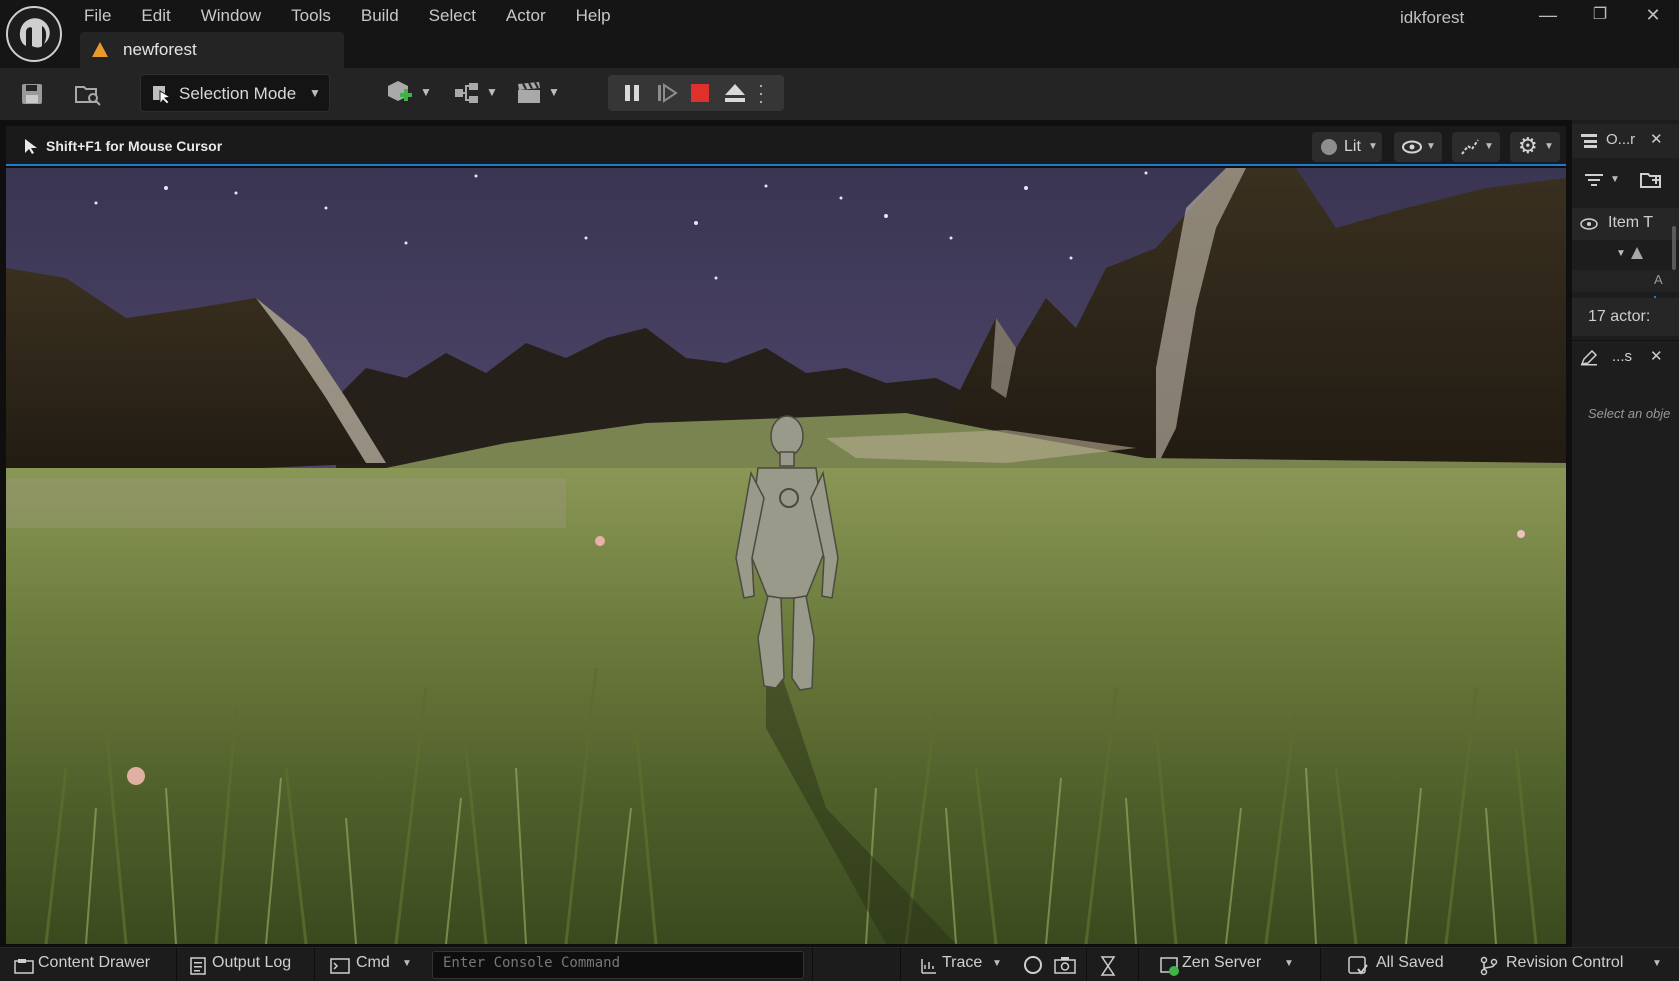 This screenshot has height=981, width=1679. I want to click on expand-arrow-icon: ▼, so click(1621, 253).